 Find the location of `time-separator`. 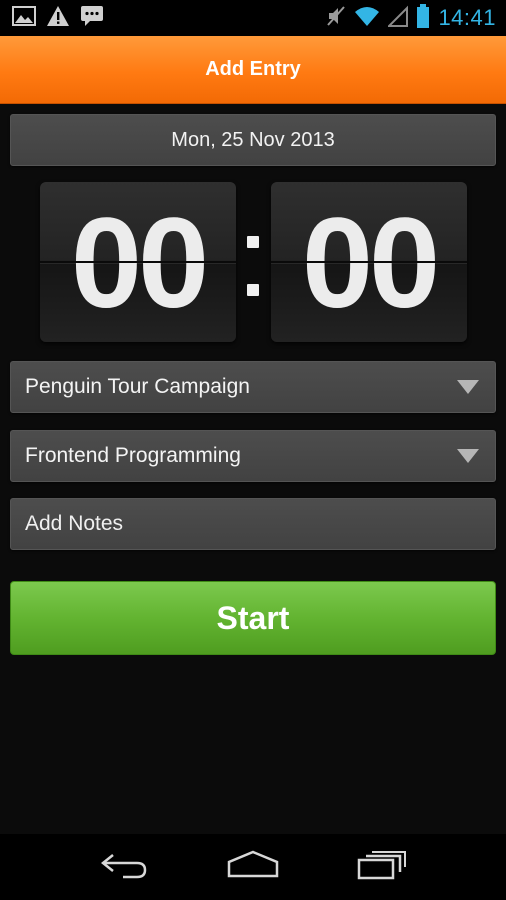

time-separator is located at coordinates (253, 266).